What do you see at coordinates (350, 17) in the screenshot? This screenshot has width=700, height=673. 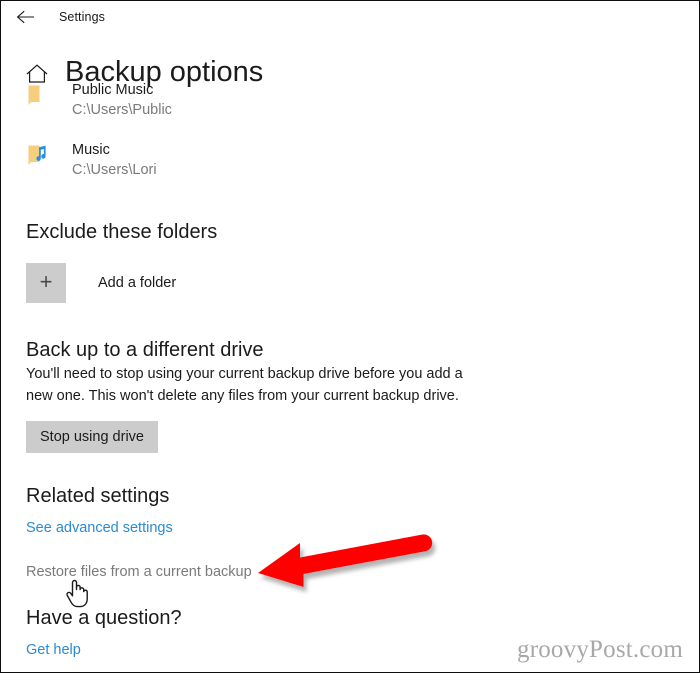 I see `window-titlebar: Settings` at bounding box center [350, 17].